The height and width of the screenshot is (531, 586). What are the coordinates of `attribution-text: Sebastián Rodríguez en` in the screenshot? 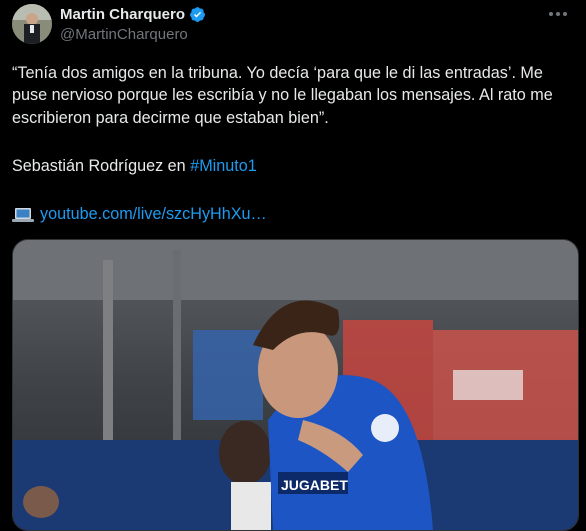 It's located at (101, 166).